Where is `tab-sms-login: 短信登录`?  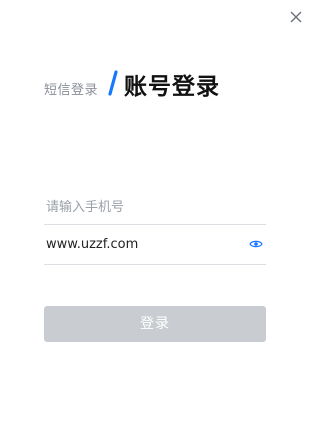 tab-sms-login: 短信登录 is located at coordinates (71, 88).